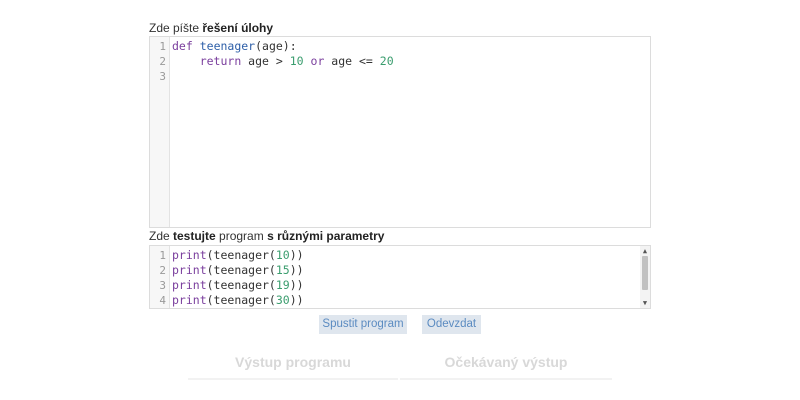 The height and width of the screenshot is (400, 800). What do you see at coordinates (238, 28) in the screenshot?
I see `solution-label-bold: řešení úlohy` at bounding box center [238, 28].